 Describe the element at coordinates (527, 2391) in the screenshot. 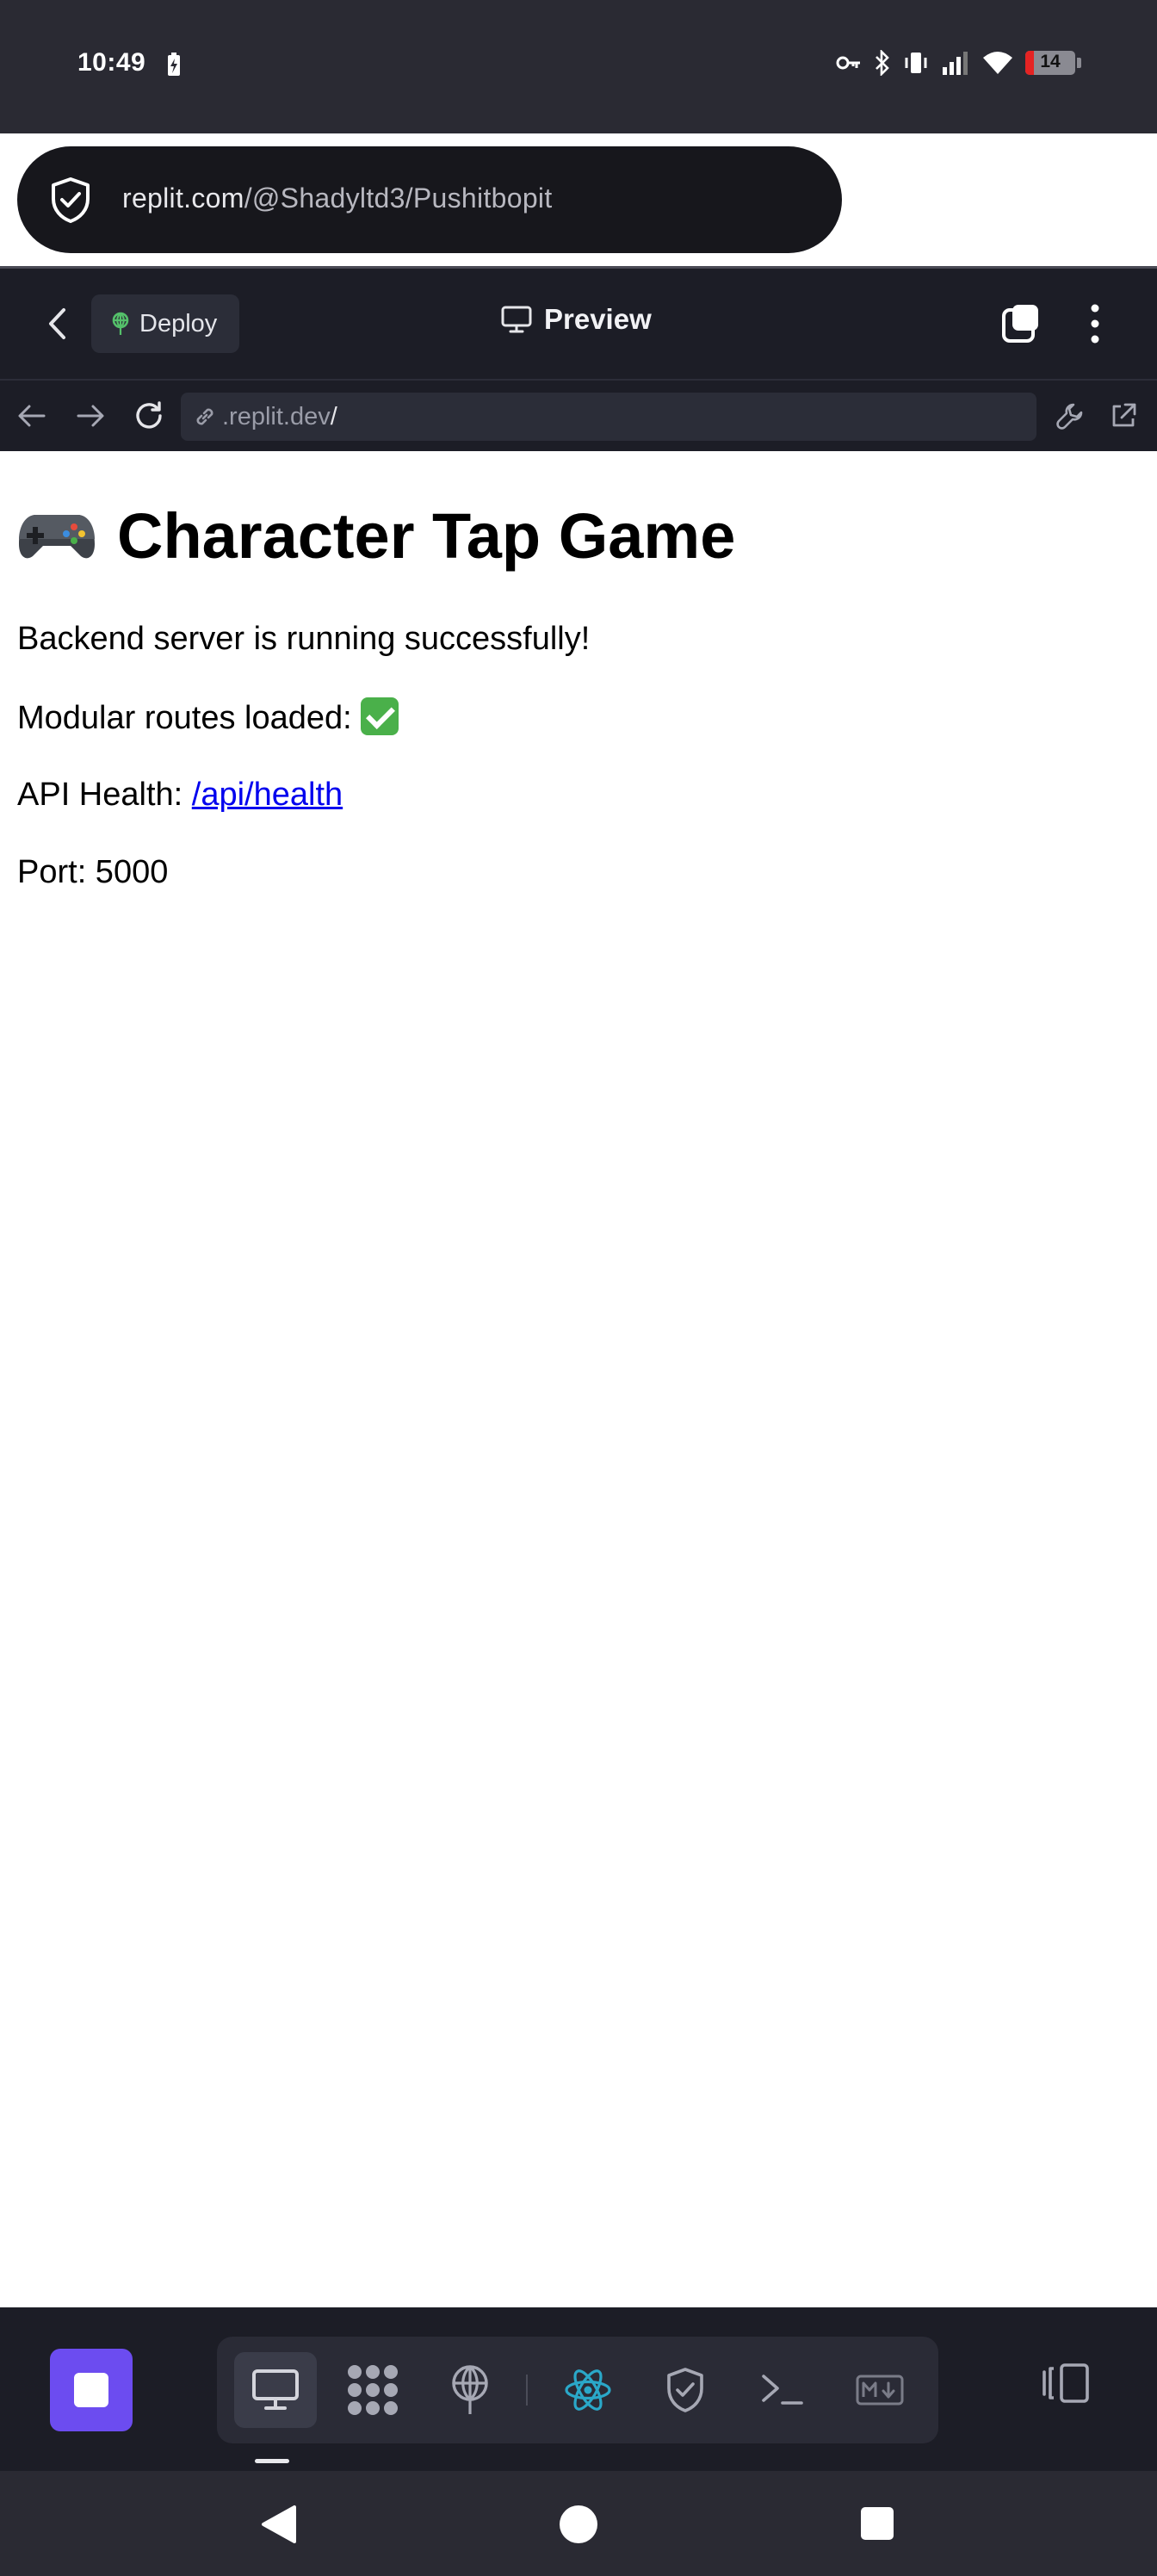

I see `toolbar-separator` at that location.